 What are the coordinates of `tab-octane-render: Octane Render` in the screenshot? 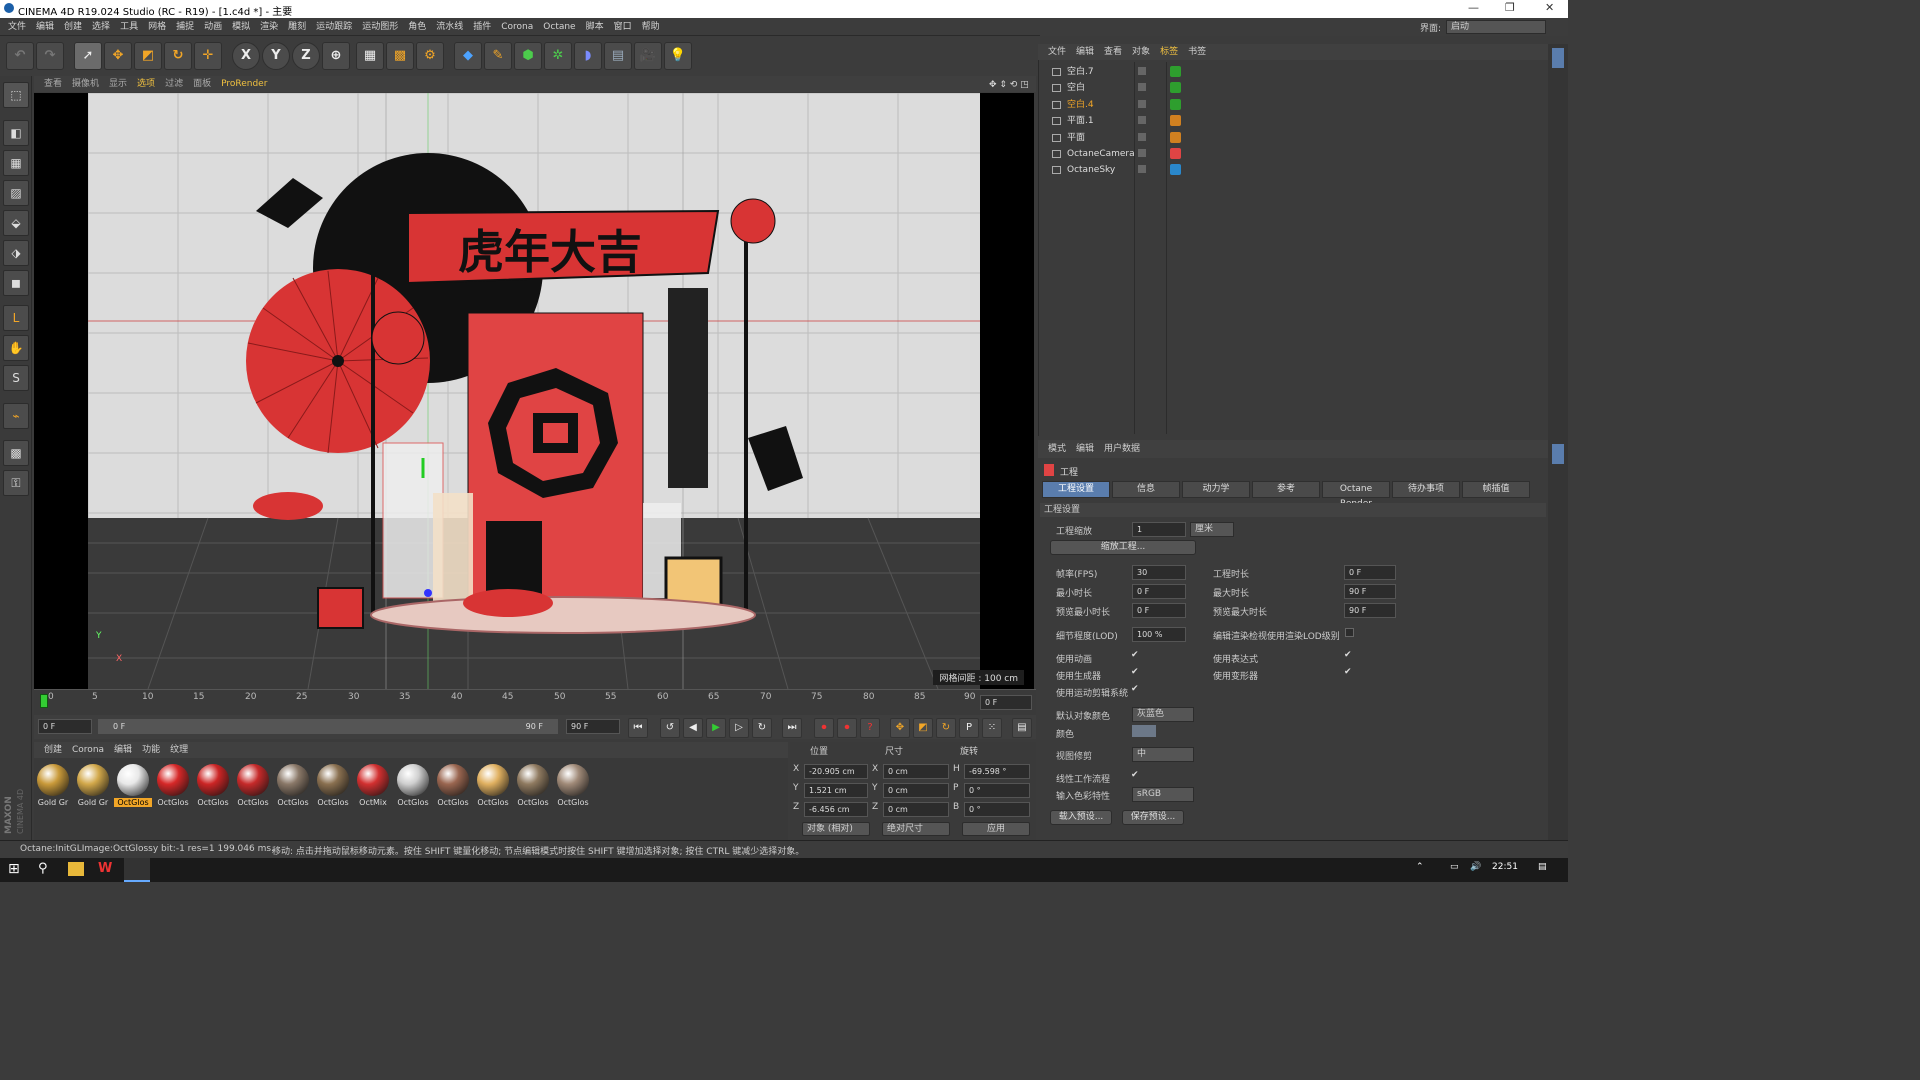 It's located at (1356, 495).